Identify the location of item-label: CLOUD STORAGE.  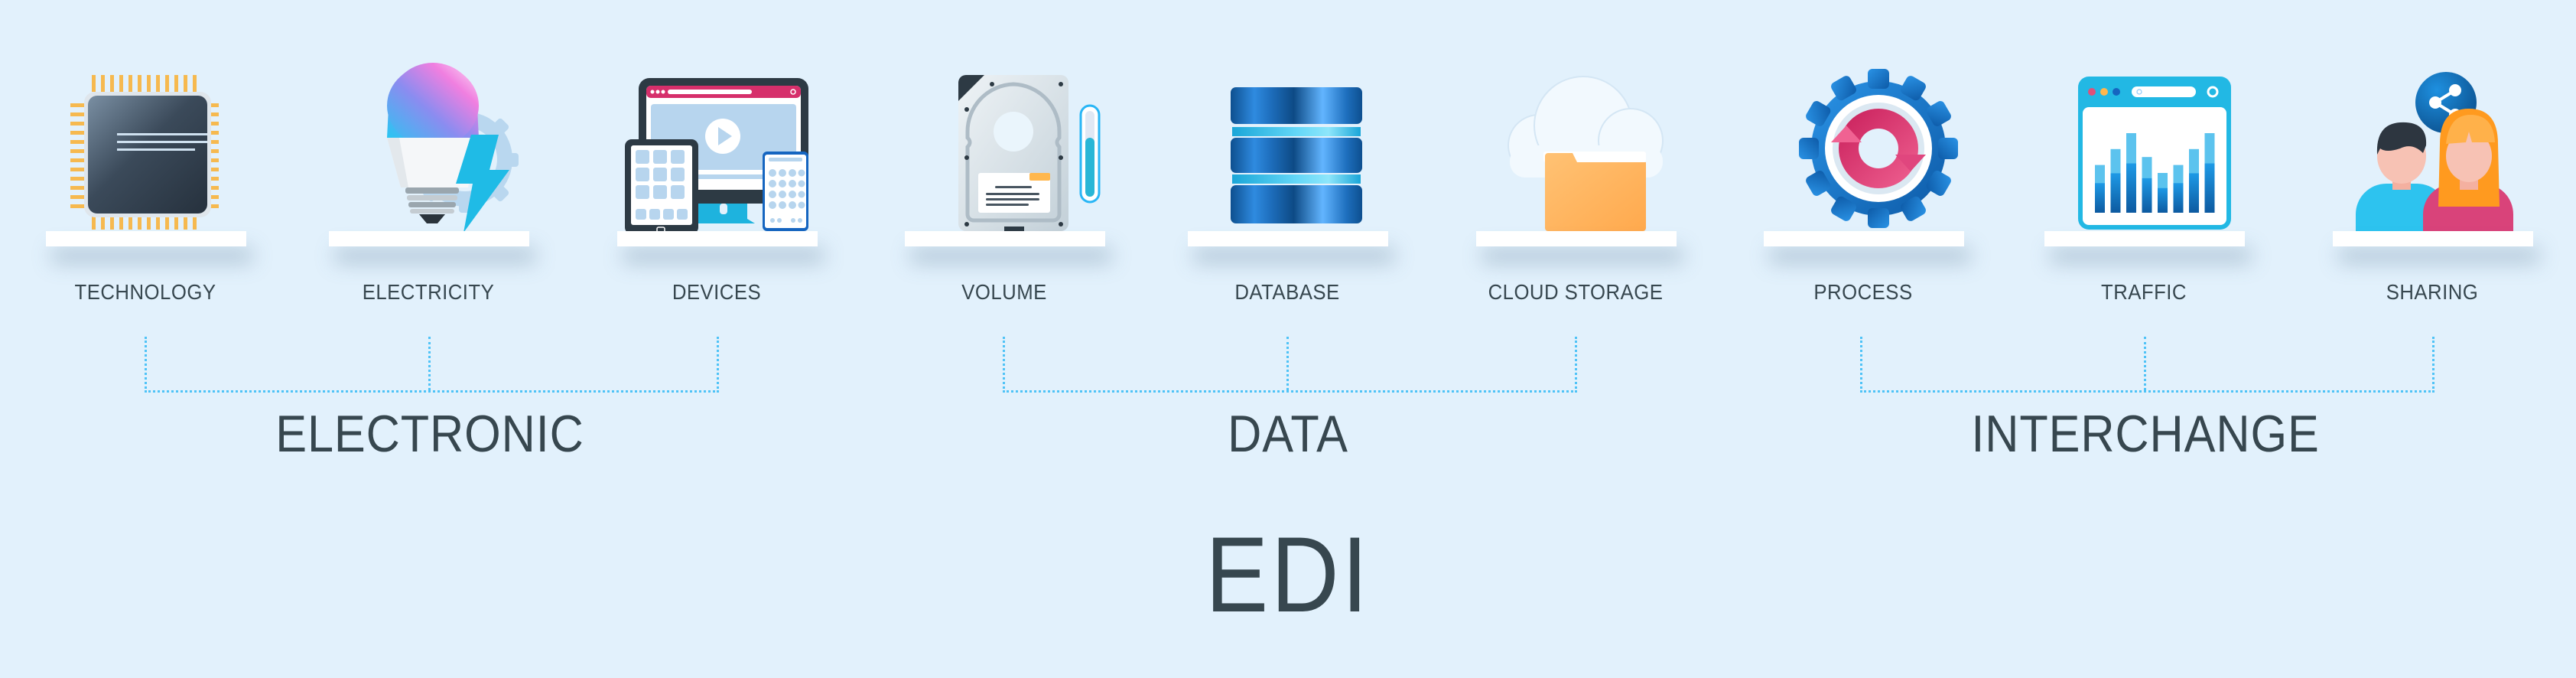
(1576, 292).